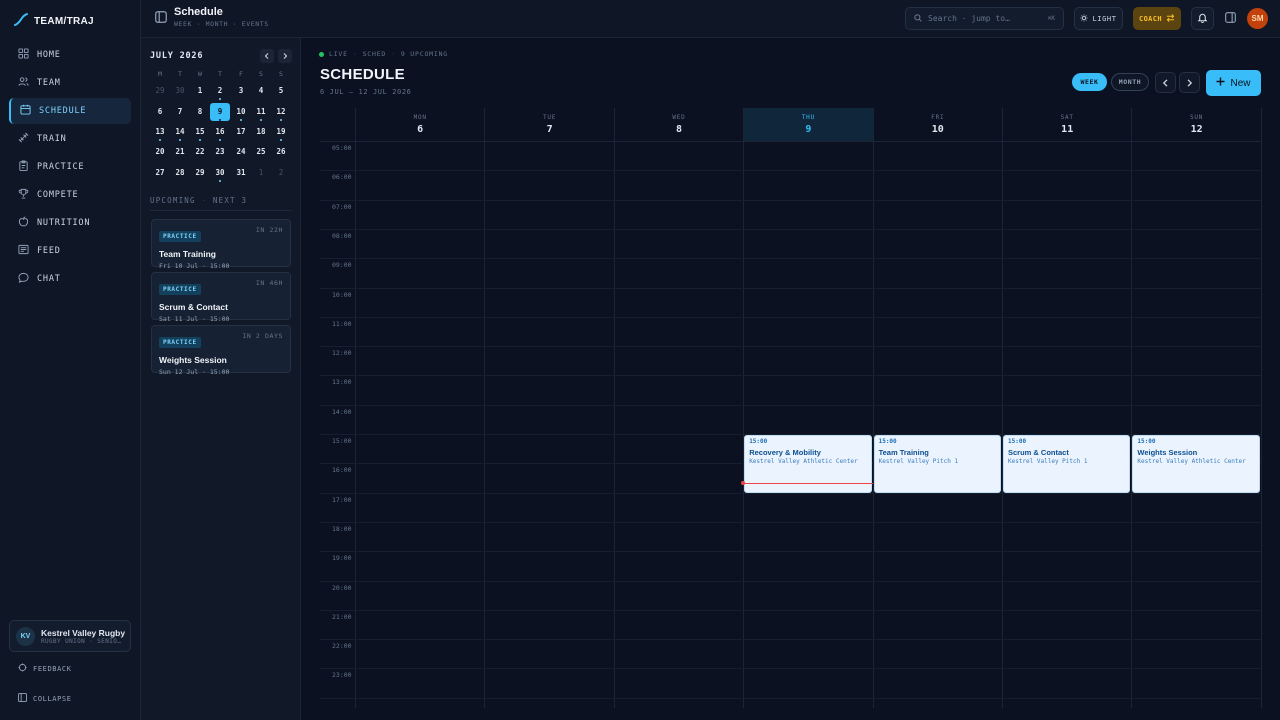  I want to click on mini-calendar-day: 8, so click(200, 112).